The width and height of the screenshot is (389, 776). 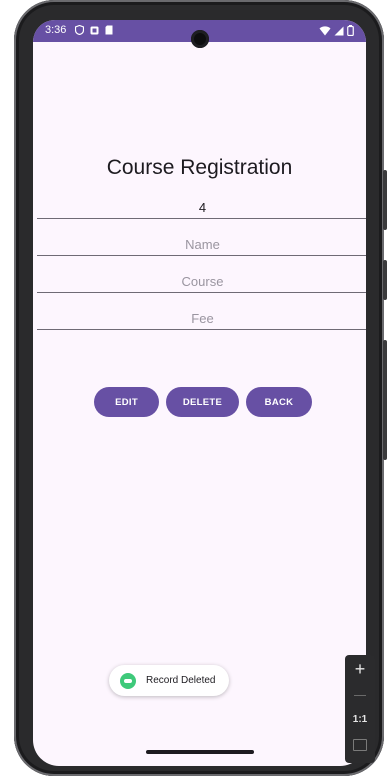 I want to click on fit-screen-icon, so click(x=360, y=745).